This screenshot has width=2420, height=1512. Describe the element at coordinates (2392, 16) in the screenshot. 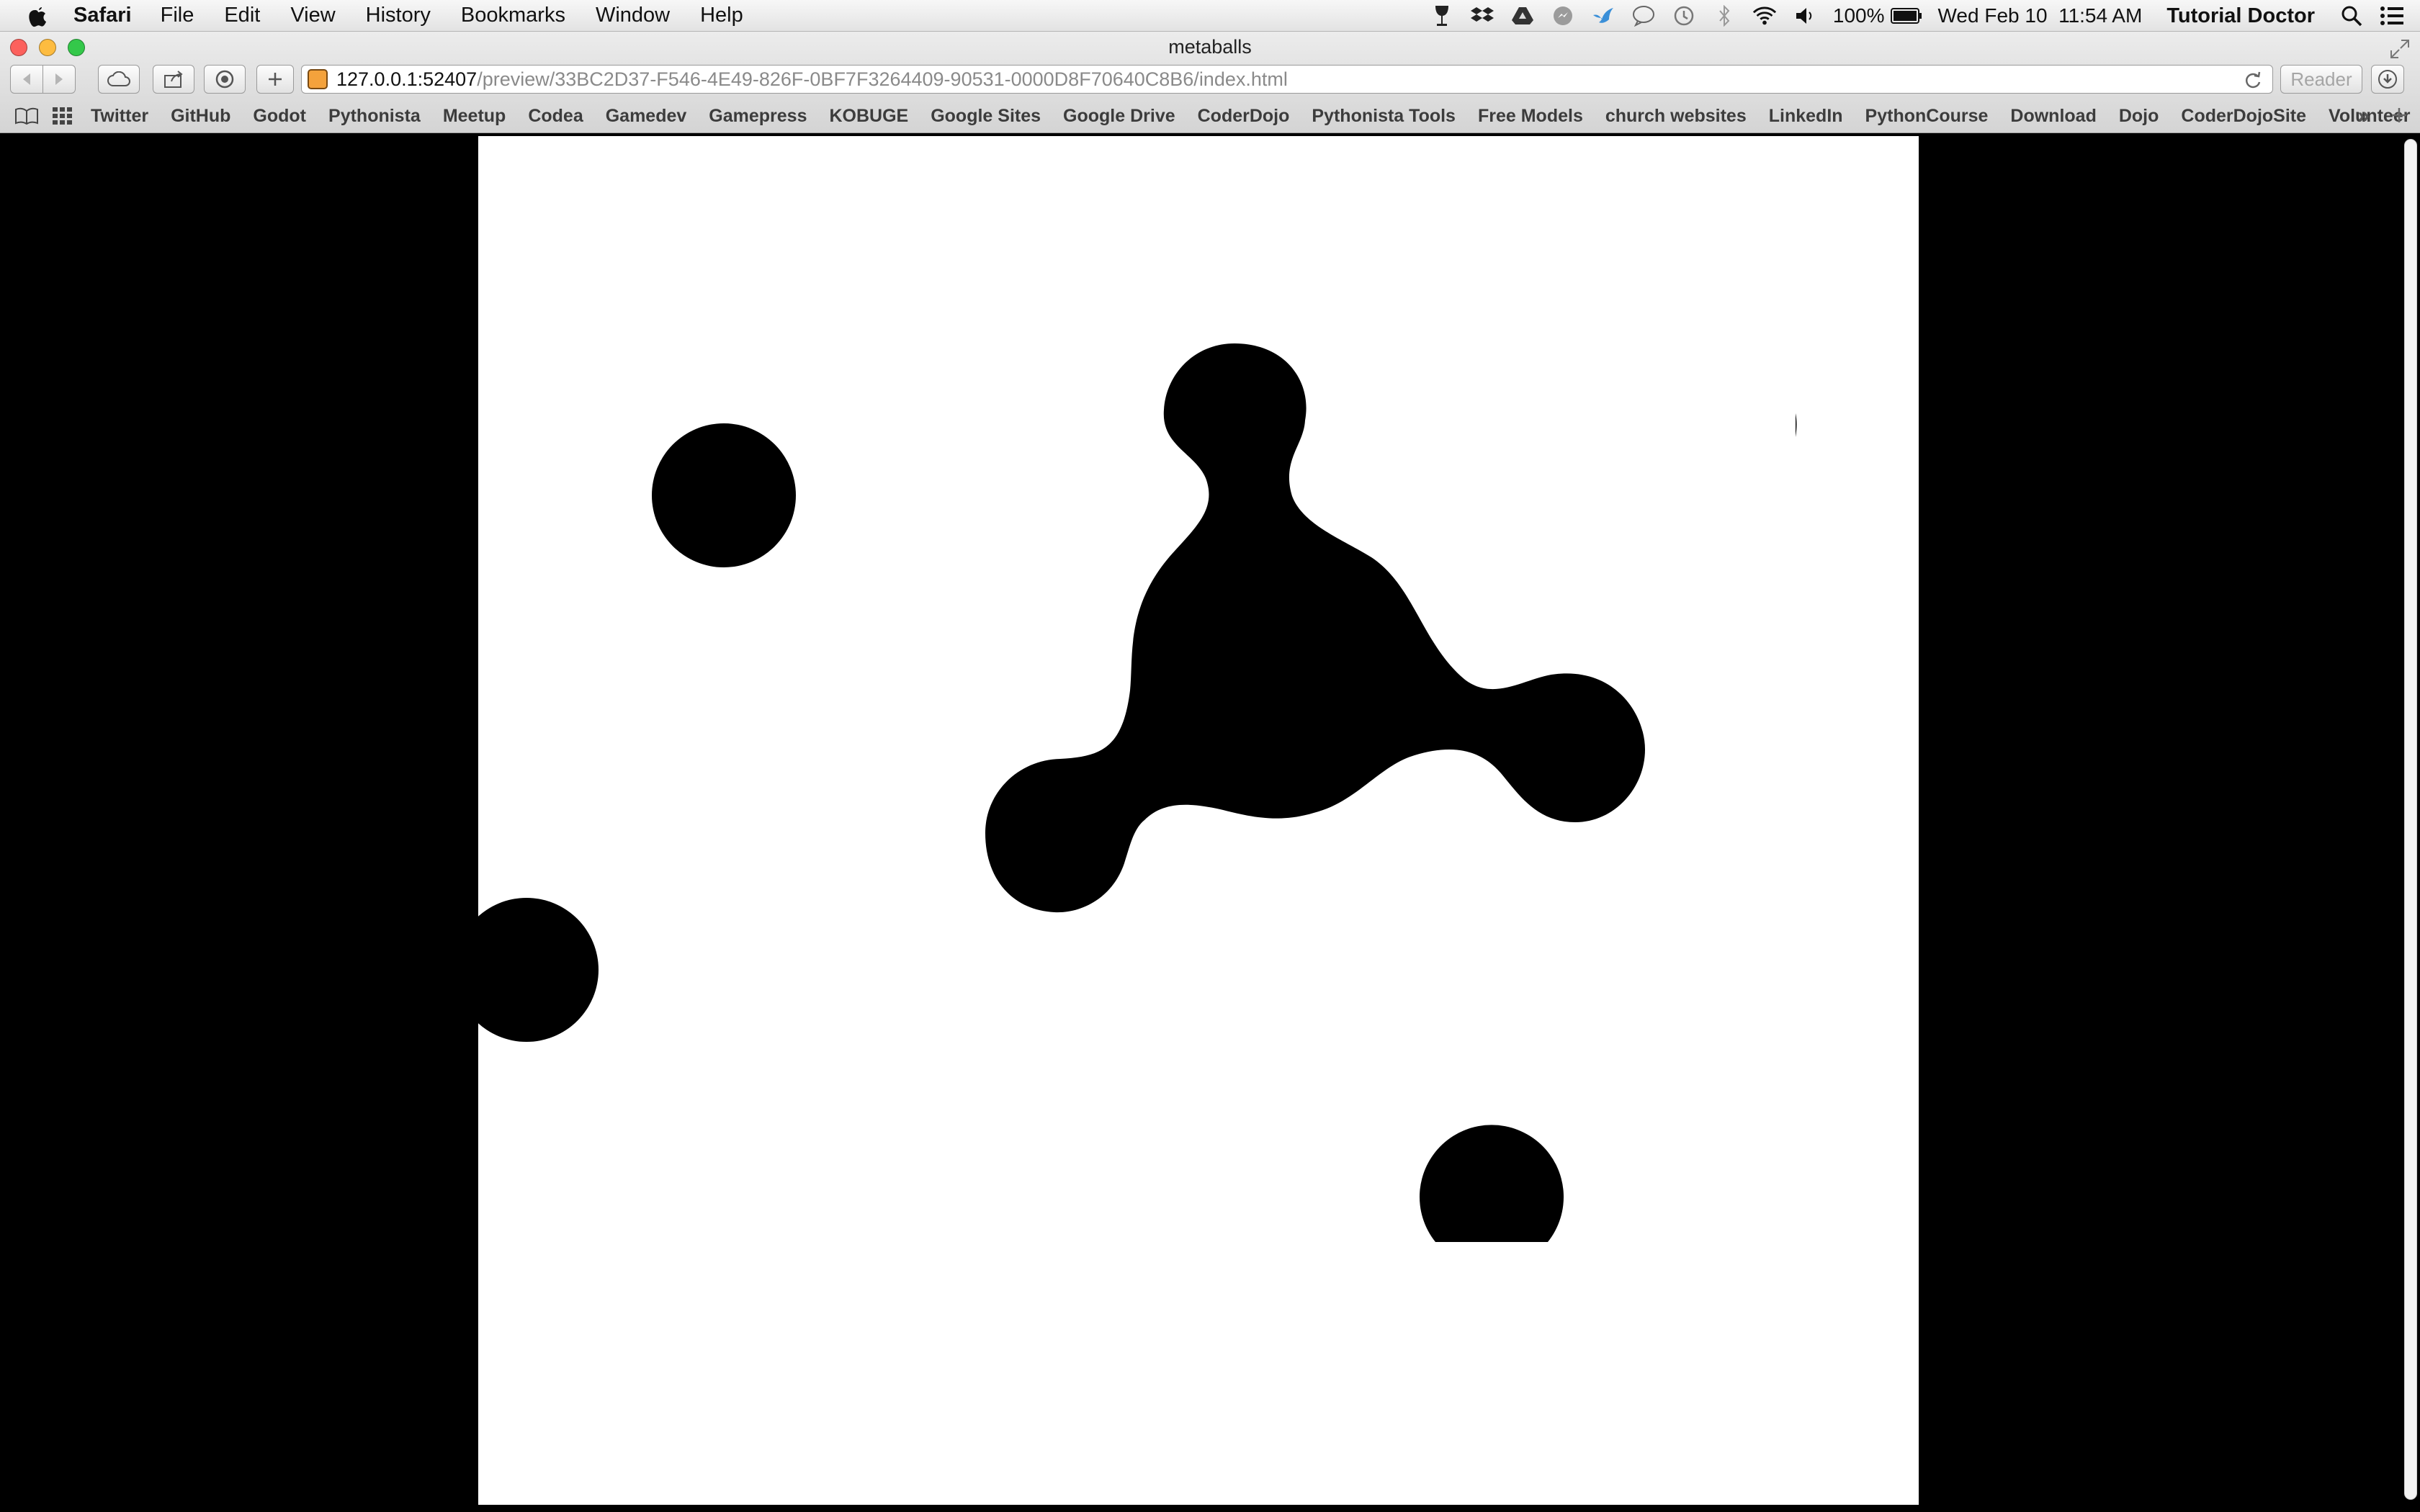

I see `notification-center-icon` at that location.